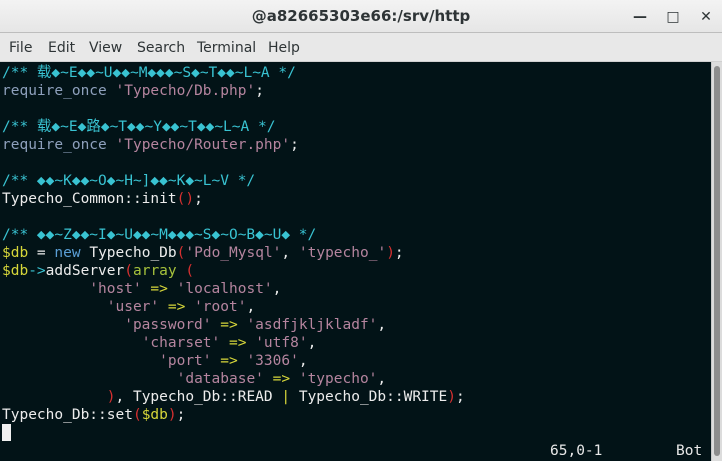 This screenshot has width=722, height=461. I want to click on code-token-str: 'database', so click(220, 379).